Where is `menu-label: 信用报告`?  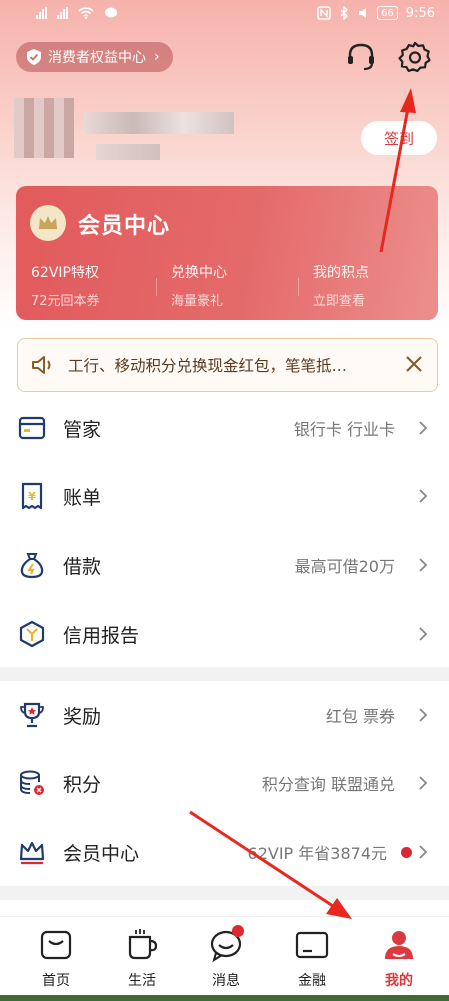 menu-label: 信用报告 is located at coordinates (101, 635).